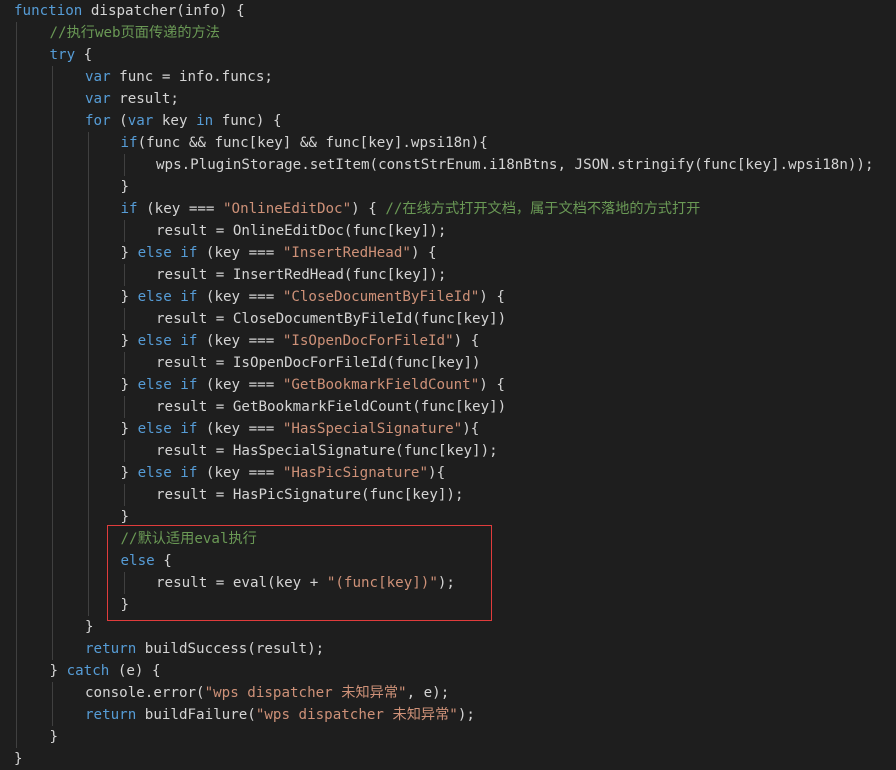 The width and height of the screenshot is (896, 770). Describe the element at coordinates (448, 539) in the screenshot. I see `code-line: //默认适用eval执行` at that location.